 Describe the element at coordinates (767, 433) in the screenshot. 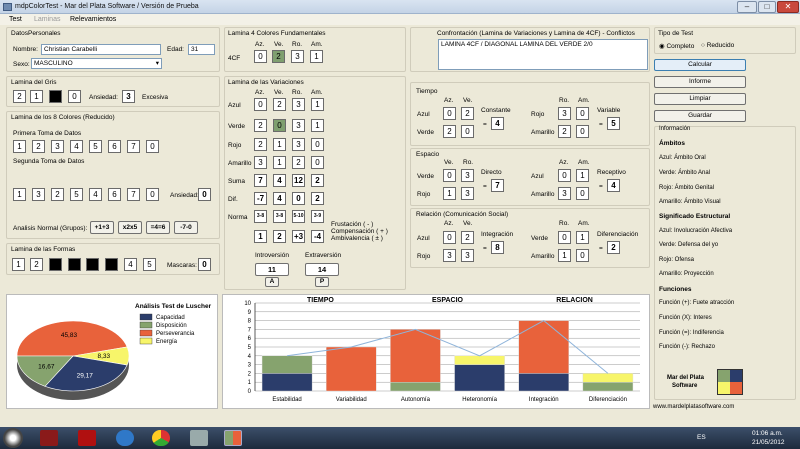

I see `clock-time: 01:06 a.m.` at that location.